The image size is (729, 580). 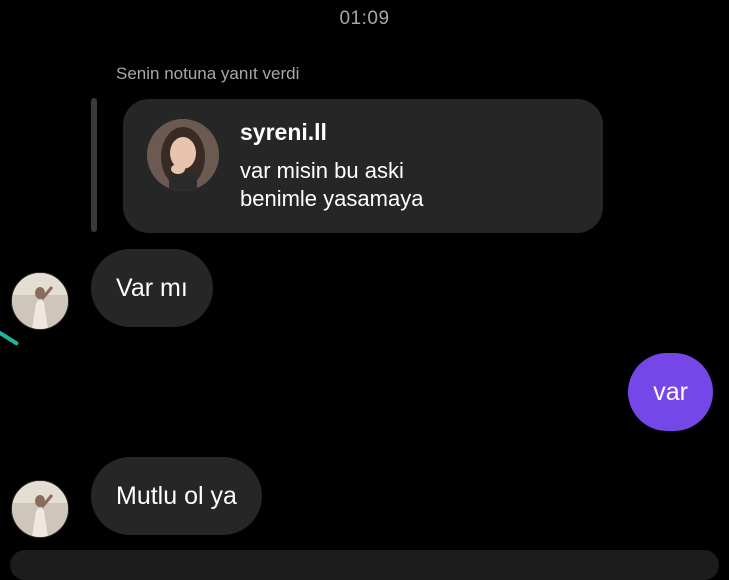 I want to click on message-bubble-incoming: Mutlu ol ya, so click(x=176, y=496).